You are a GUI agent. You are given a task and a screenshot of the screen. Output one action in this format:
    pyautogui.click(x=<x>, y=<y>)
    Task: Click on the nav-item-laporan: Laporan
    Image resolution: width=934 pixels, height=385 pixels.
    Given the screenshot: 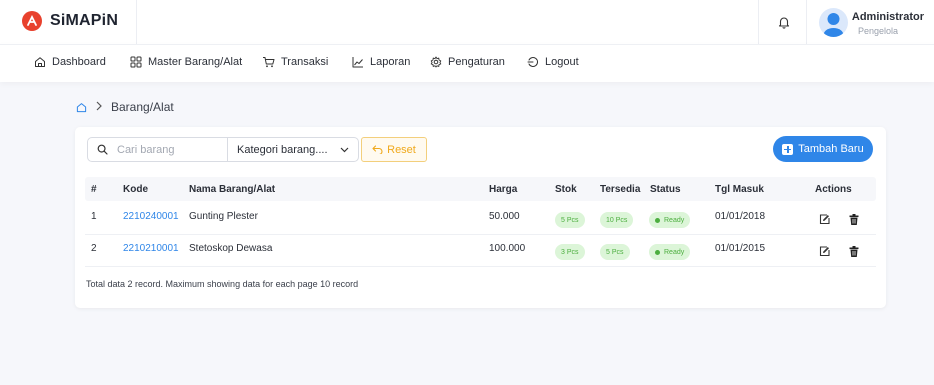 What is the action you would take?
    pyautogui.click(x=381, y=62)
    